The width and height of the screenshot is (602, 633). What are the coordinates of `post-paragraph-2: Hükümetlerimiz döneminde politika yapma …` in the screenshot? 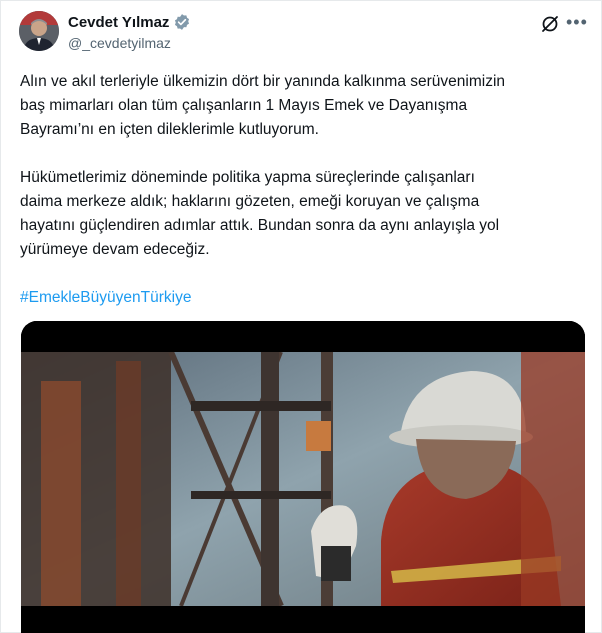 It's located at (260, 213).